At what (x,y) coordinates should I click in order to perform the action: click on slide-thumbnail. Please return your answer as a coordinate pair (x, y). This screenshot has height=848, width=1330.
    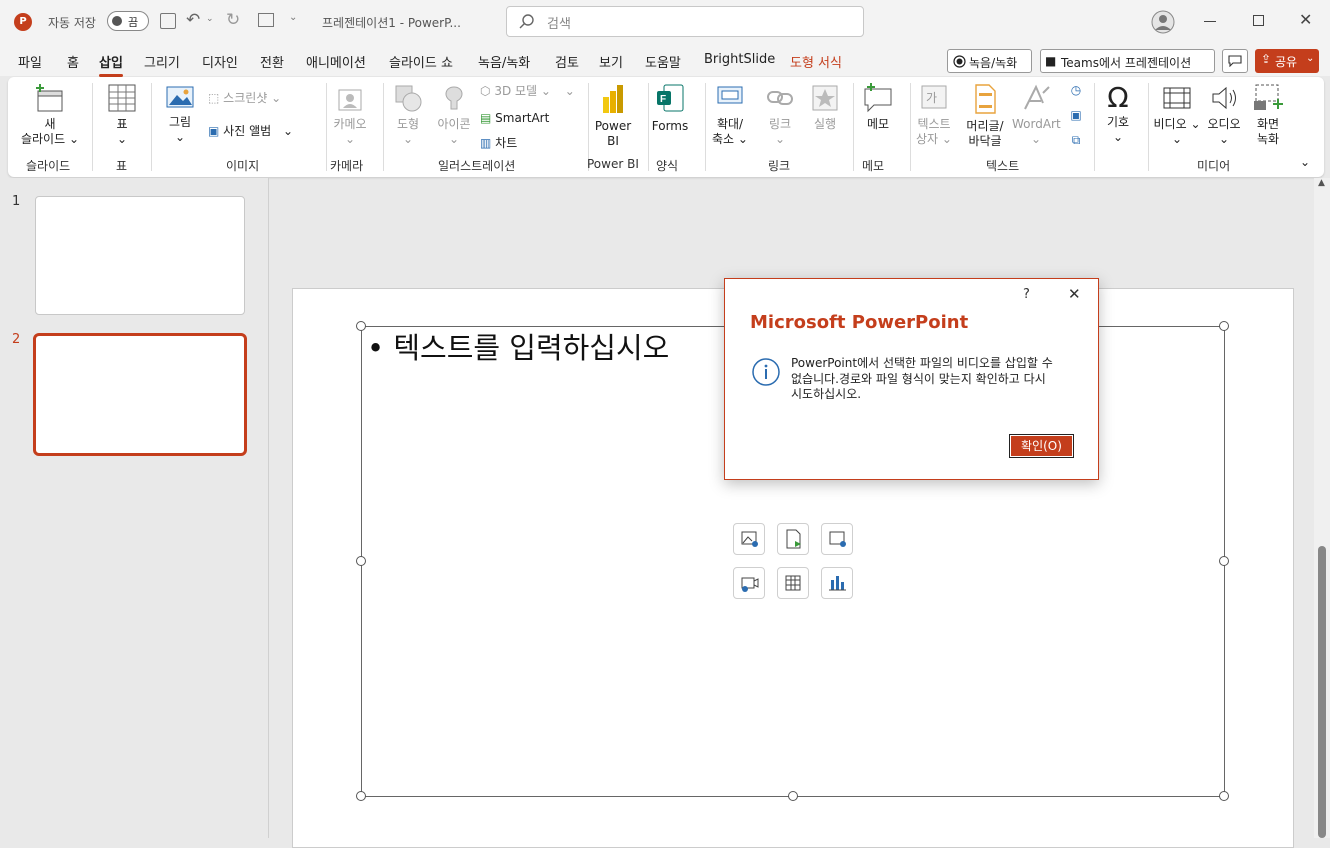
    Looking at the image, I should click on (140, 255).